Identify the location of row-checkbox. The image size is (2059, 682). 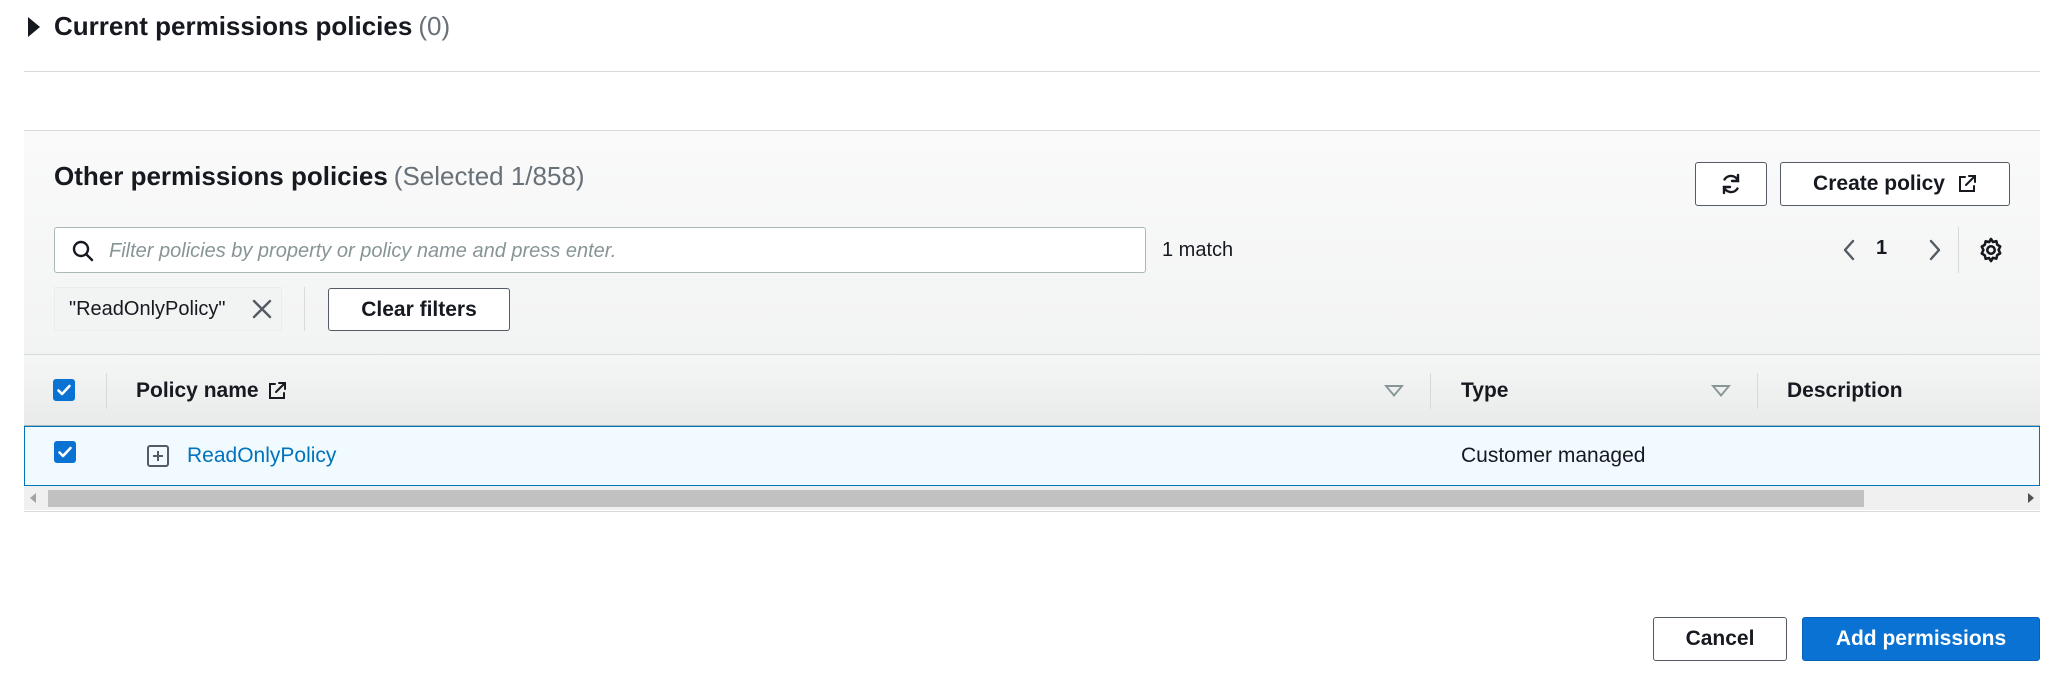
(65, 452).